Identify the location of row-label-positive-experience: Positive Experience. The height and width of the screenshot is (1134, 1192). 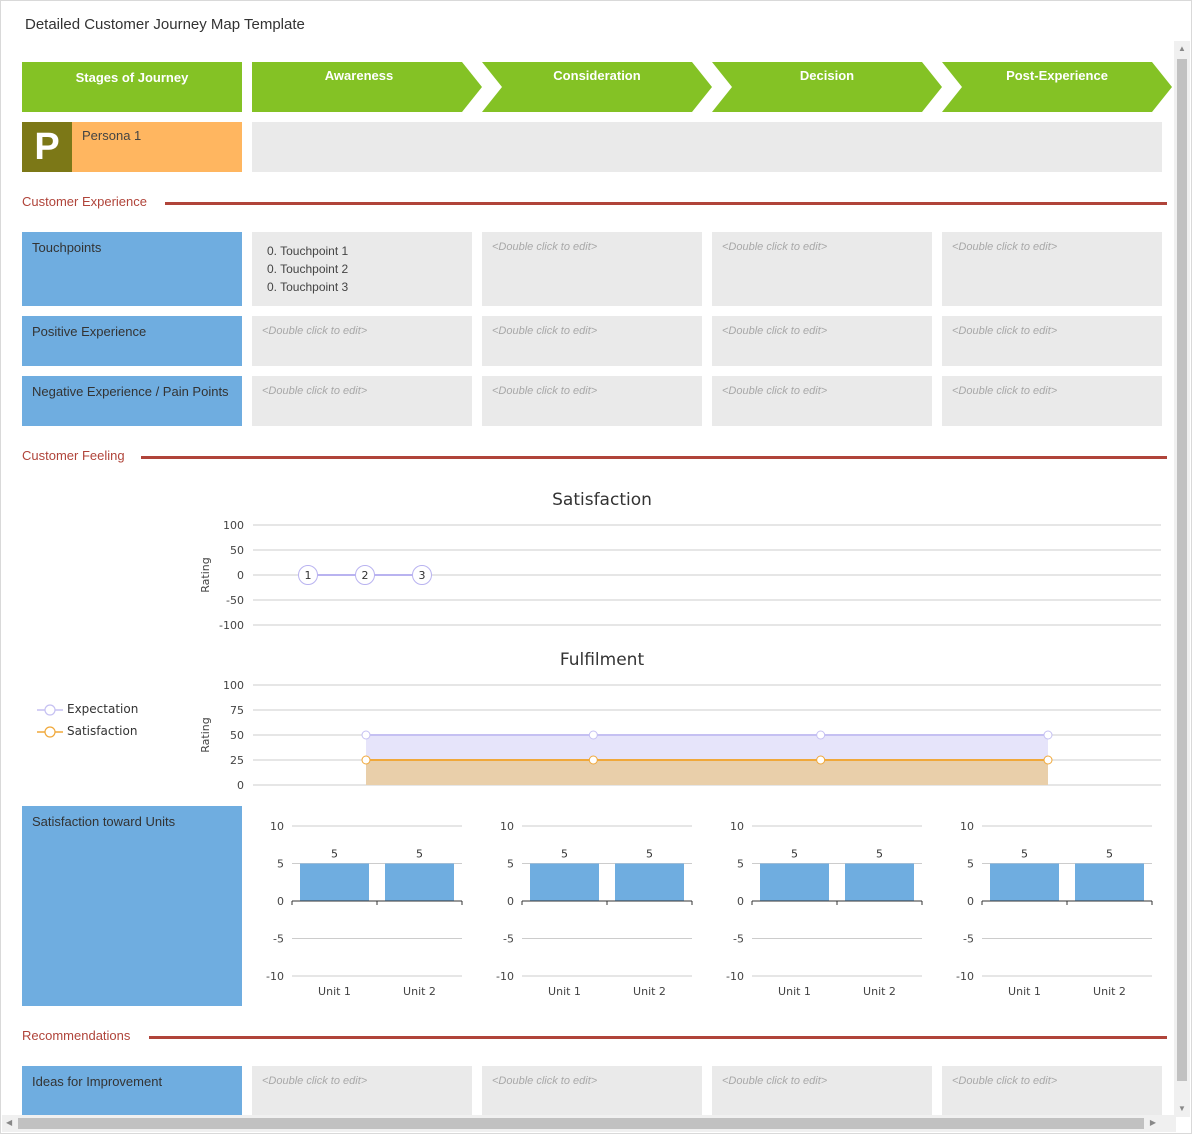
(132, 341).